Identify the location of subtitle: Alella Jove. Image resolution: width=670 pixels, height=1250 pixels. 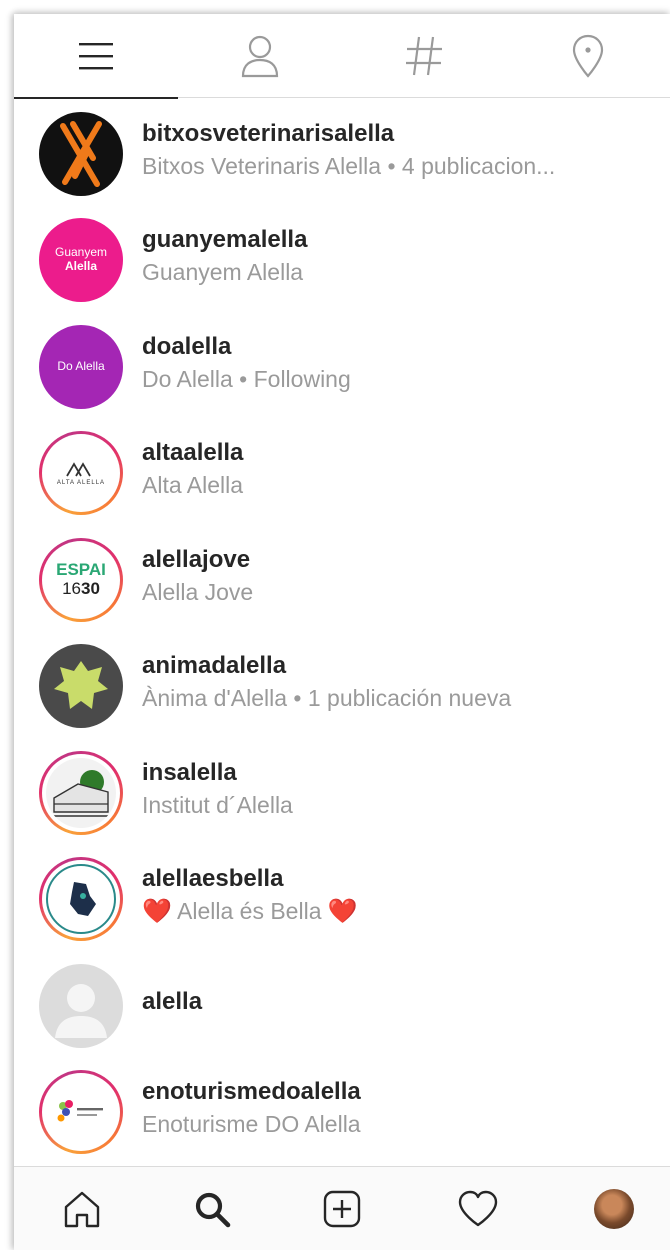
(198, 592).